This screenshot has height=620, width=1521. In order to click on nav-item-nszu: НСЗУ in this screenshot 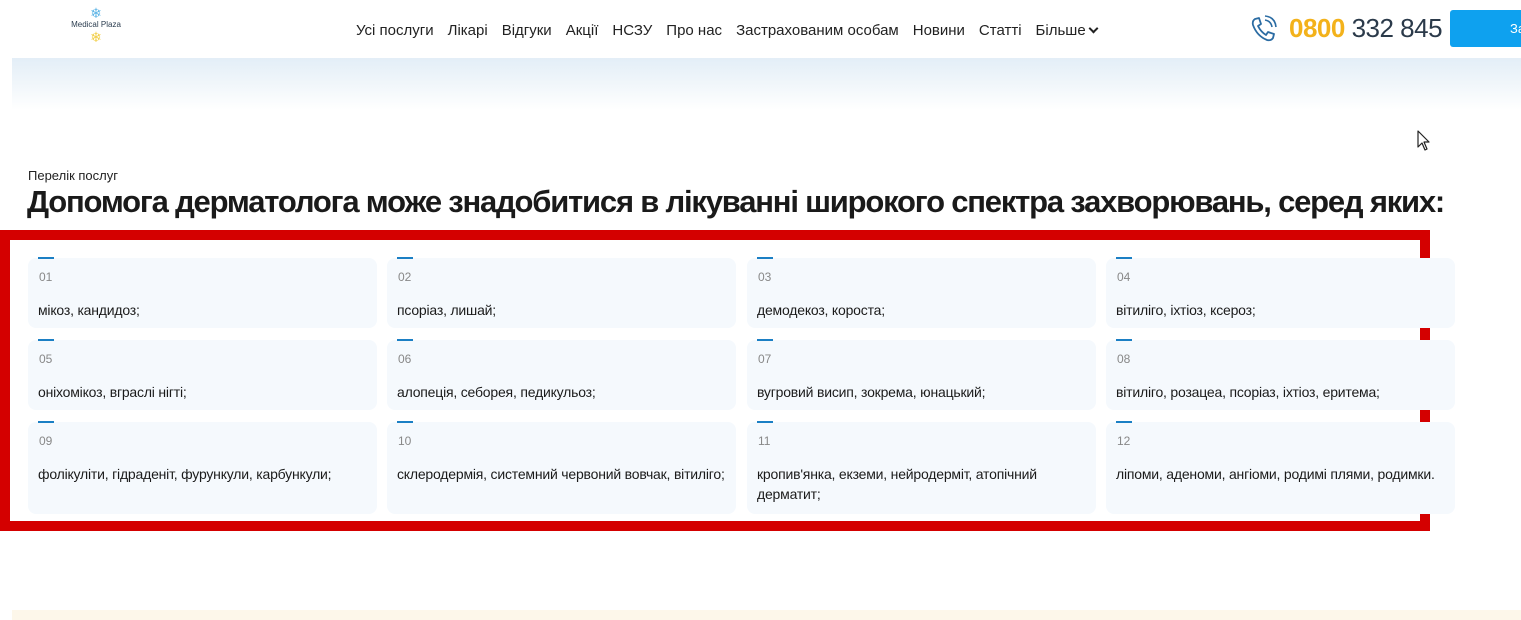, I will do `click(632, 30)`.